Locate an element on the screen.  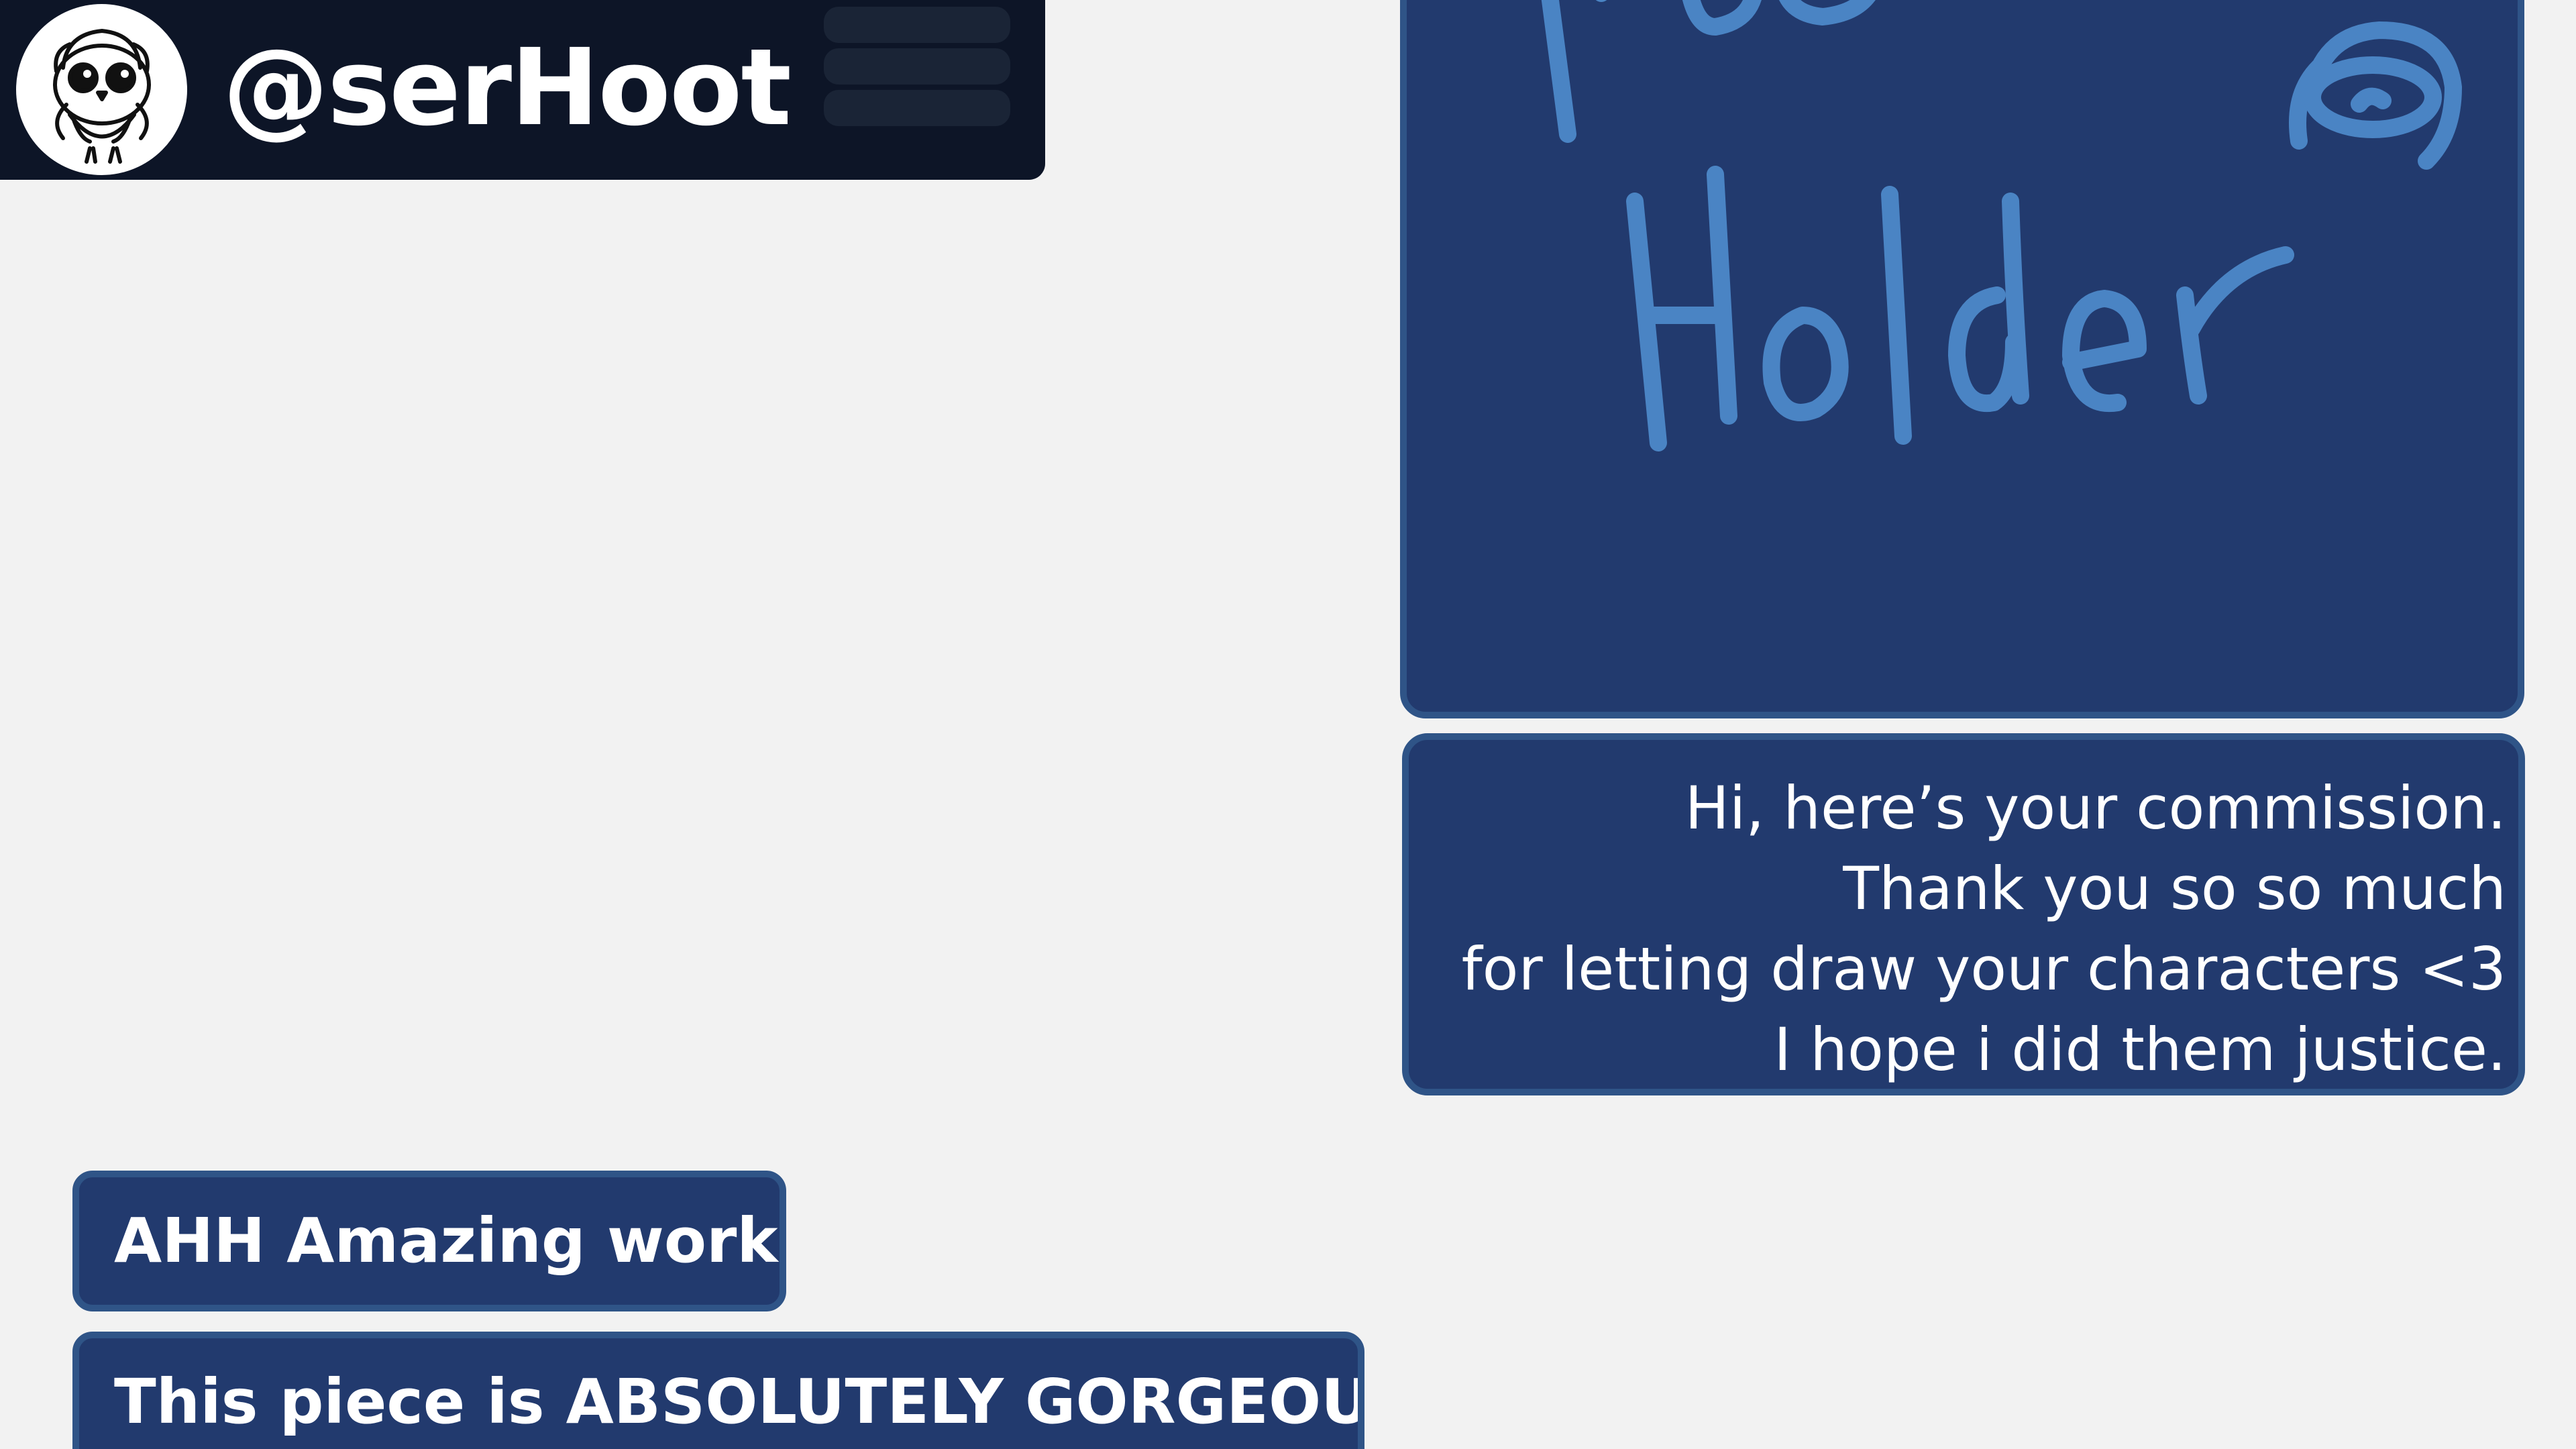
message-bubble-left: AHH Amazing work! is located at coordinates (429, 1241).